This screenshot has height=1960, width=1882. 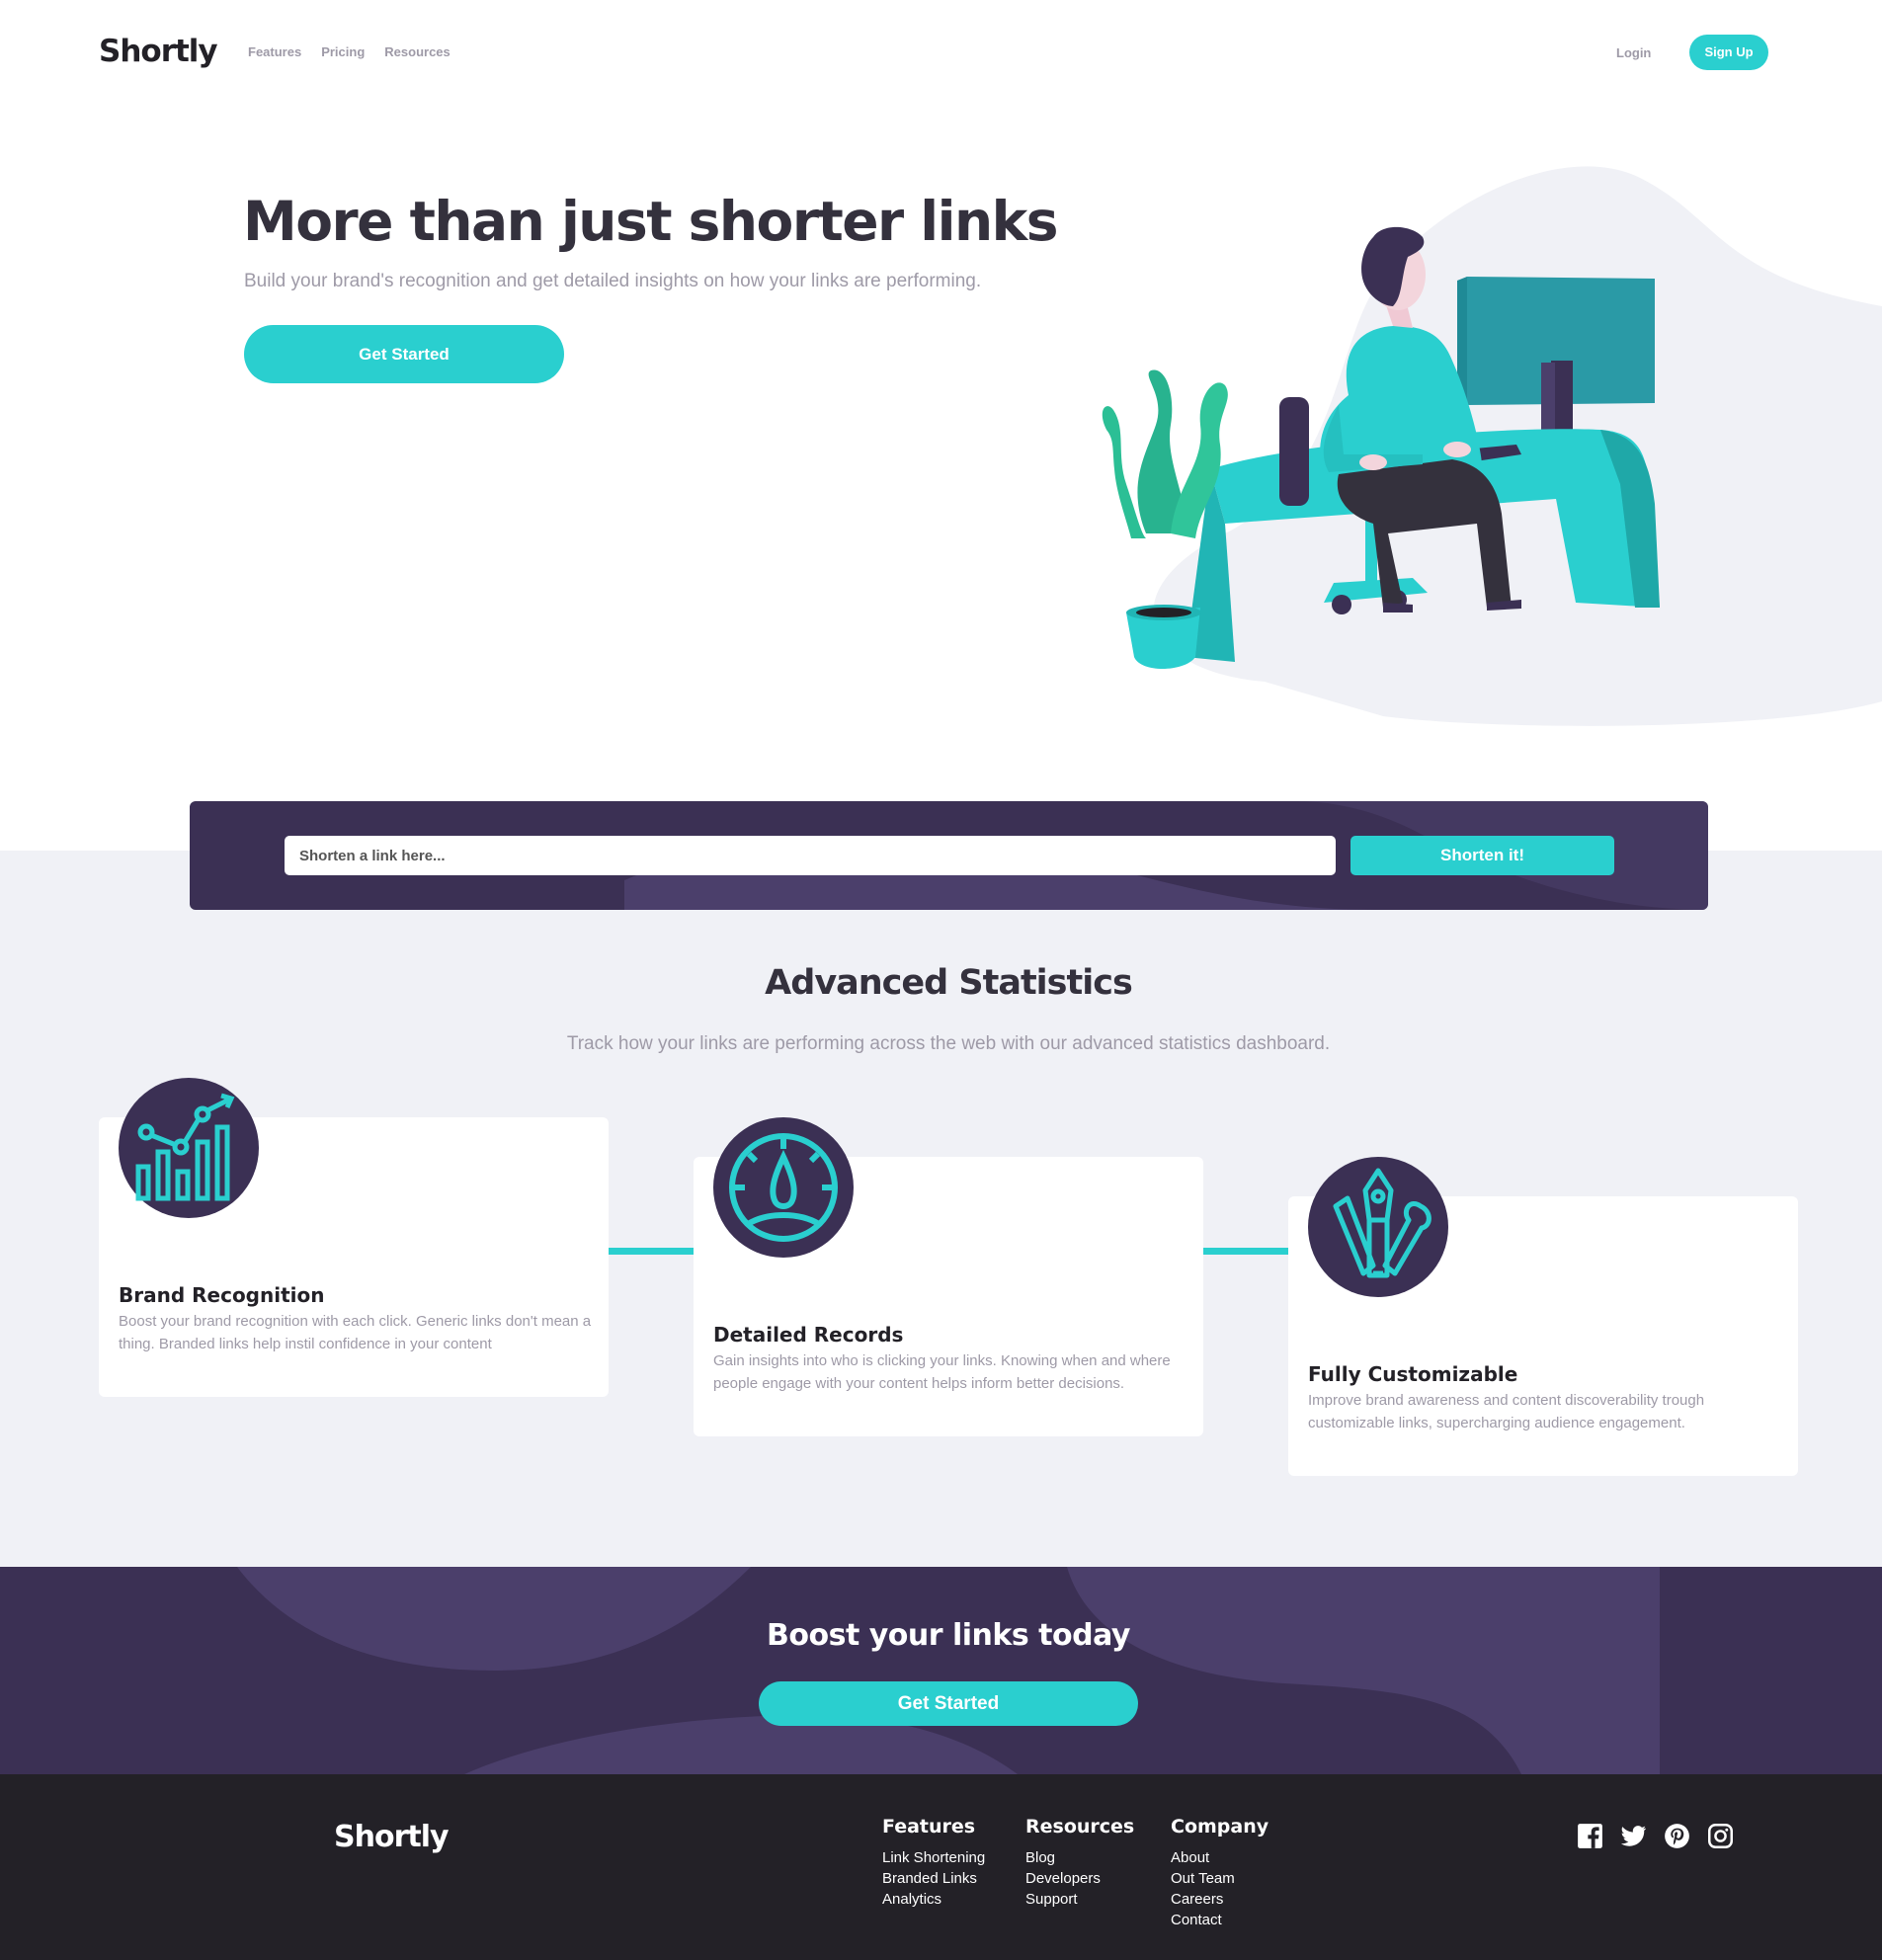 I want to click on signup-button: Sign Up, so click(x=1728, y=52).